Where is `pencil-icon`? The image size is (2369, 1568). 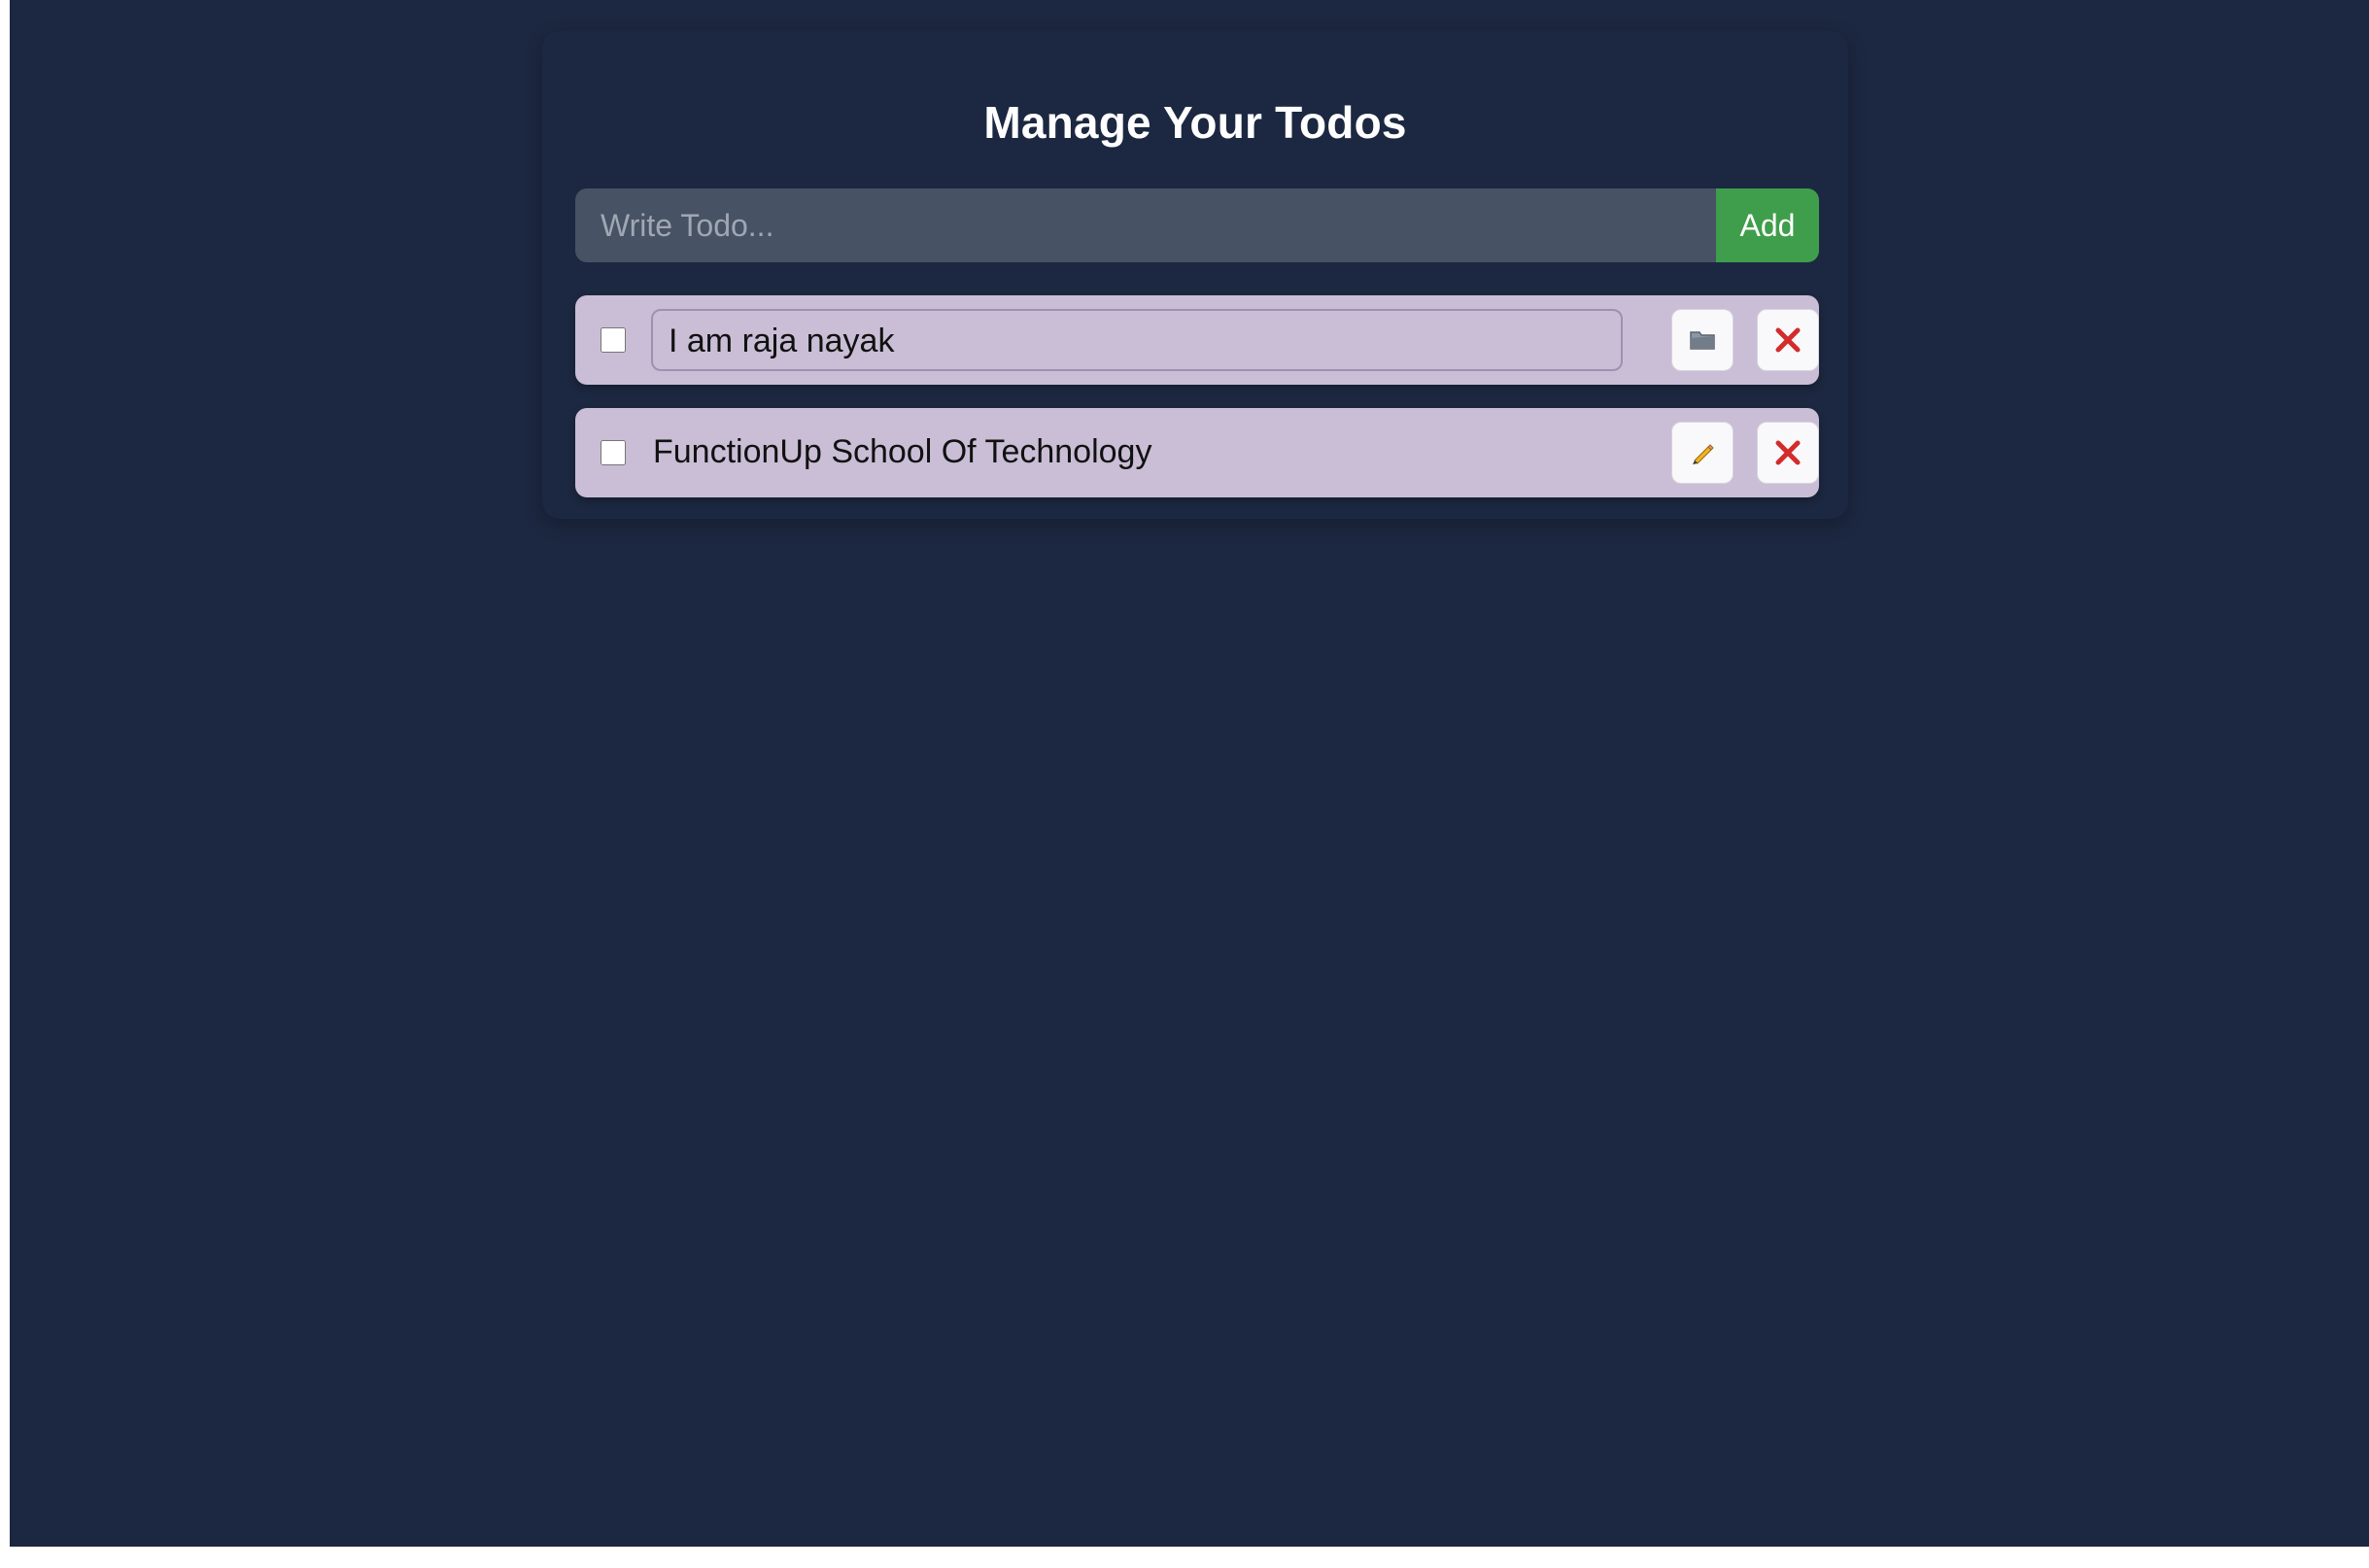
pencil-icon is located at coordinates (1702, 452).